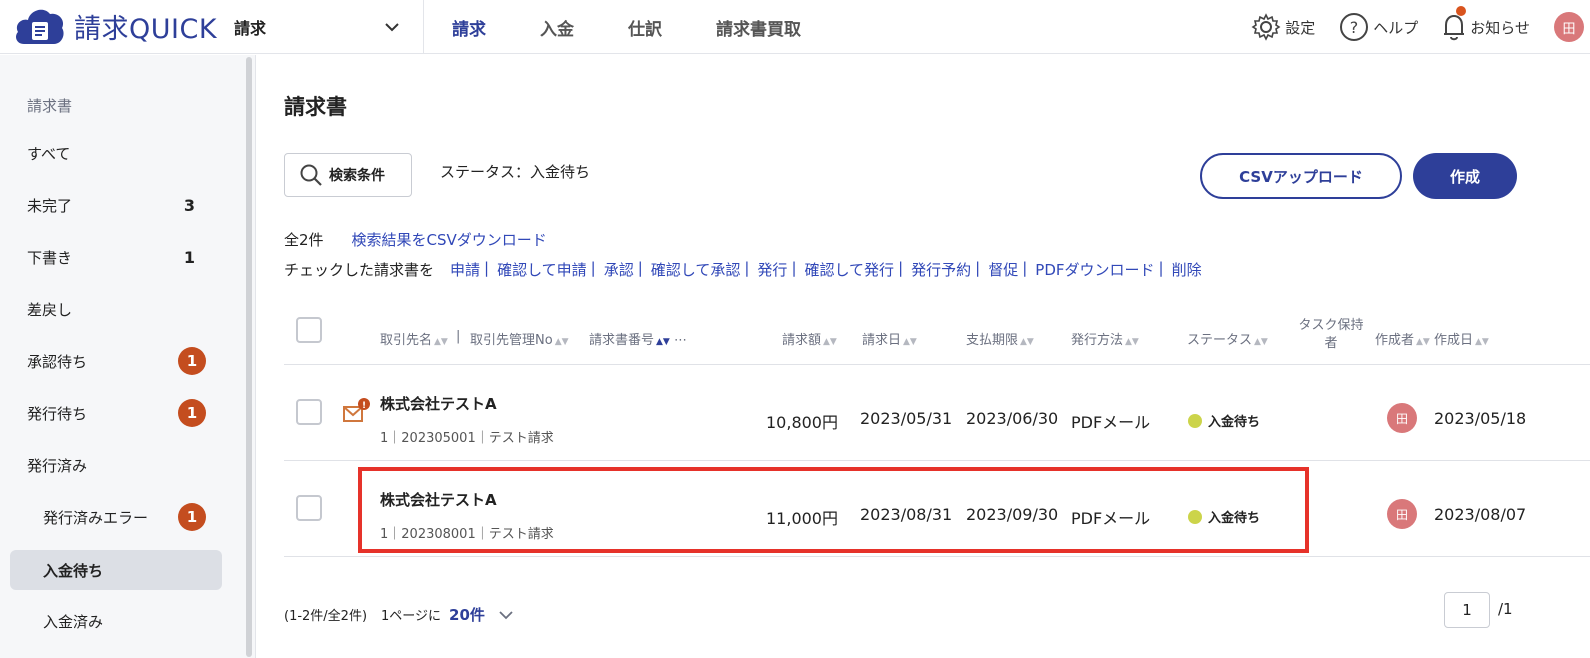 This screenshot has width=1590, height=658. I want to click on sidebar-heading: 請求書, so click(50, 106).